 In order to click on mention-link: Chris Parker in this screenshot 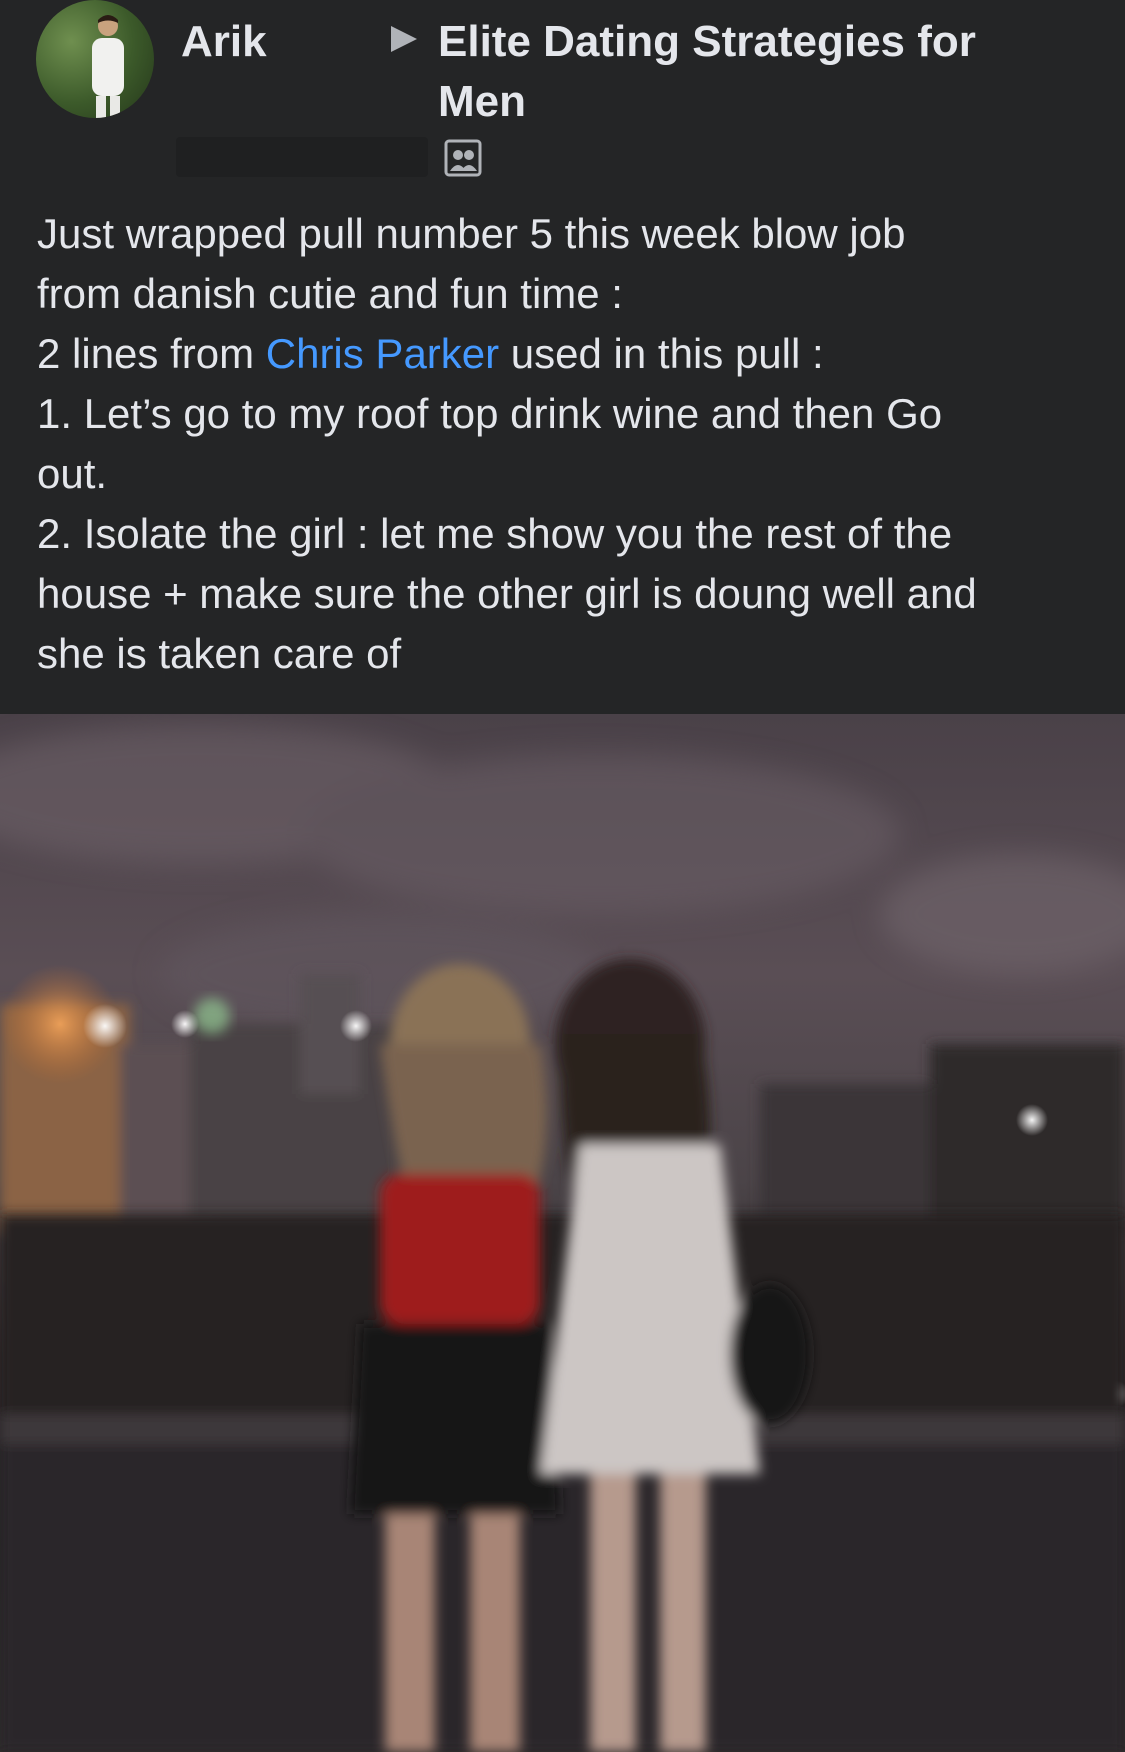, I will do `click(382, 353)`.